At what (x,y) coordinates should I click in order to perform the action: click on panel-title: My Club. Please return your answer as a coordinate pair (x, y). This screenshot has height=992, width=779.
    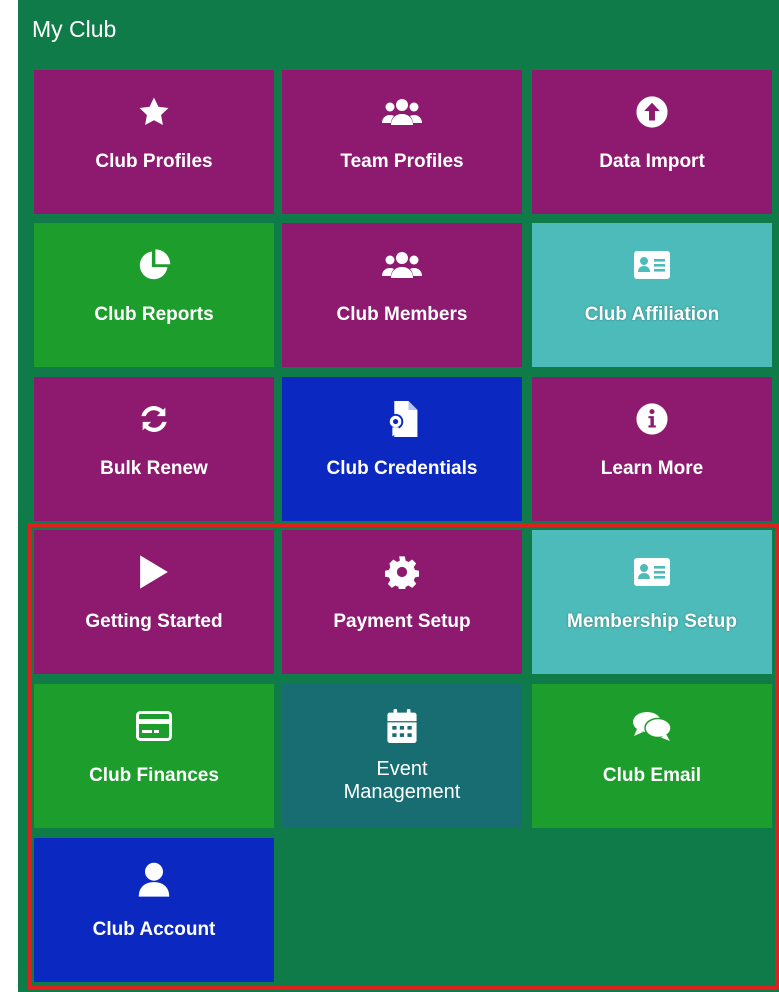
    Looking at the image, I should click on (74, 29).